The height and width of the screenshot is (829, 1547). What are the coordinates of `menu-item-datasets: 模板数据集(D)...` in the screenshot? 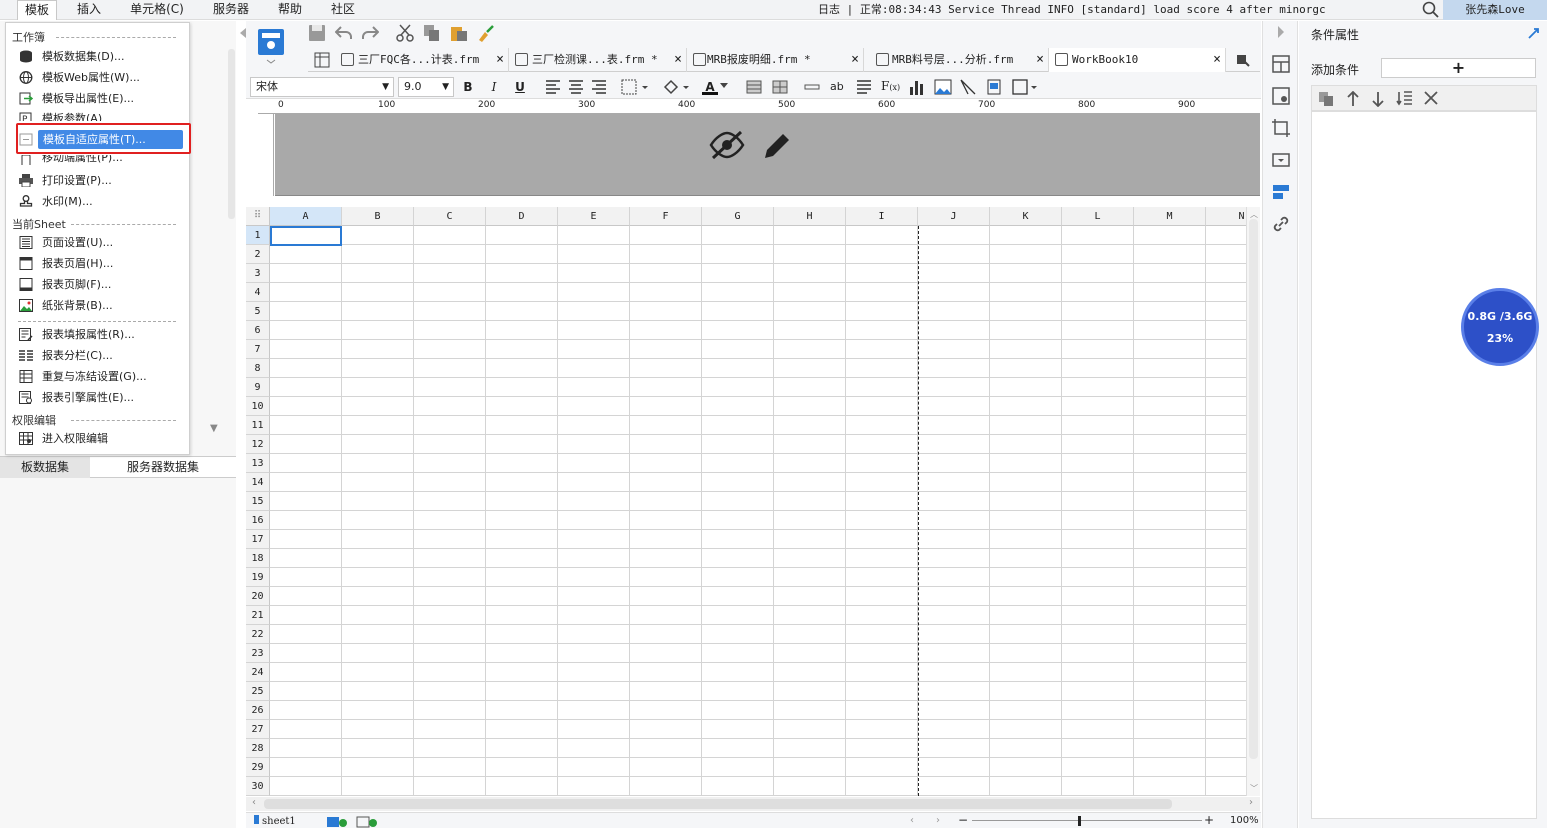 It's located at (98, 56).